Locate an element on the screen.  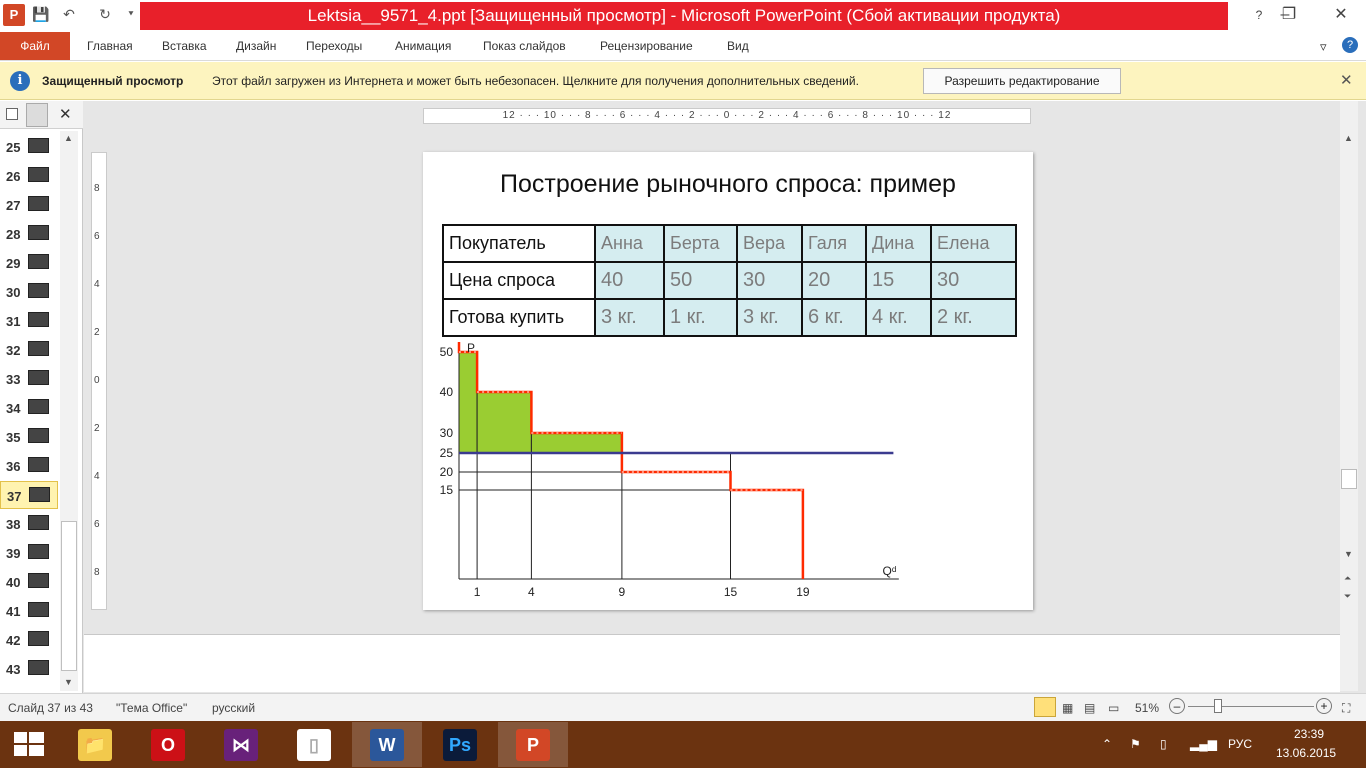
redo-icon: ↻ is located at coordinates (105, 14).